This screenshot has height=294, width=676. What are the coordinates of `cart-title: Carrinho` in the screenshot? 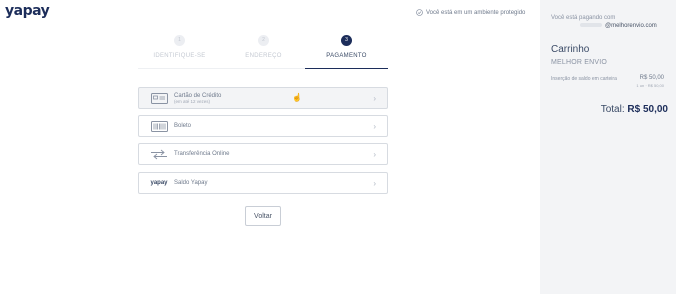 It's located at (570, 49).